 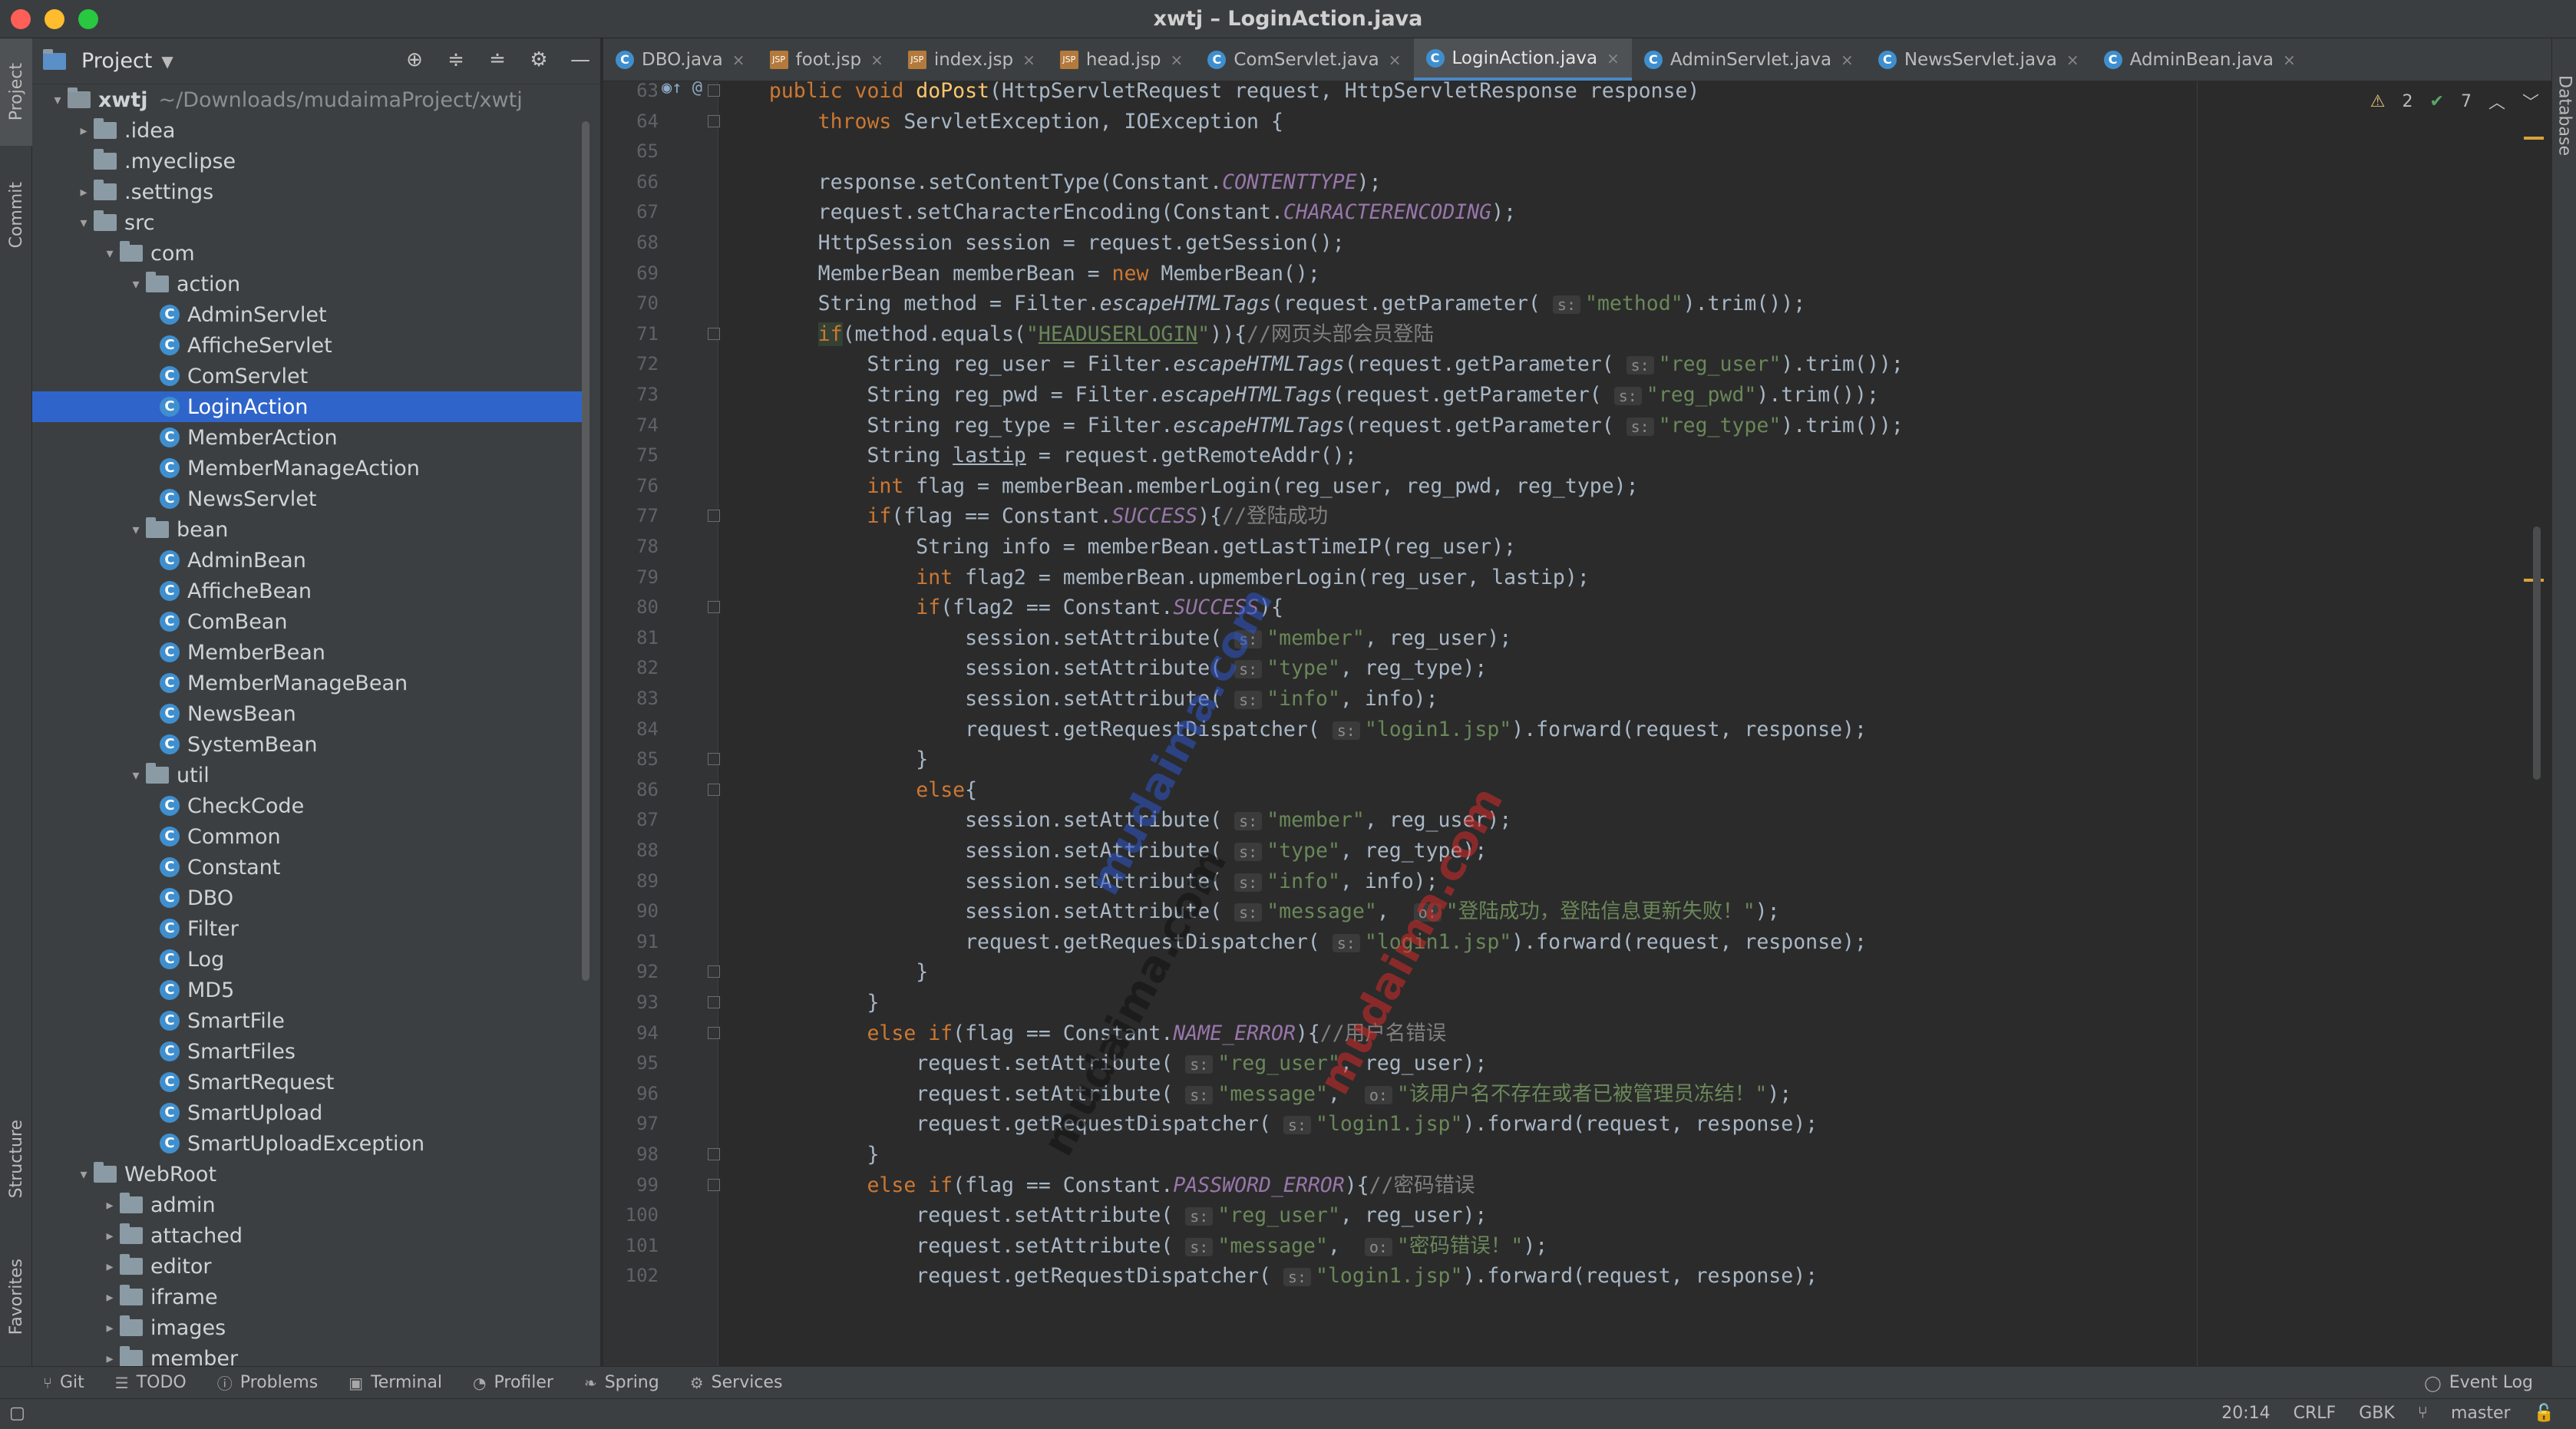 What do you see at coordinates (308, 468) in the screenshot?
I see `tree-item: C MemberManageAction` at bounding box center [308, 468].